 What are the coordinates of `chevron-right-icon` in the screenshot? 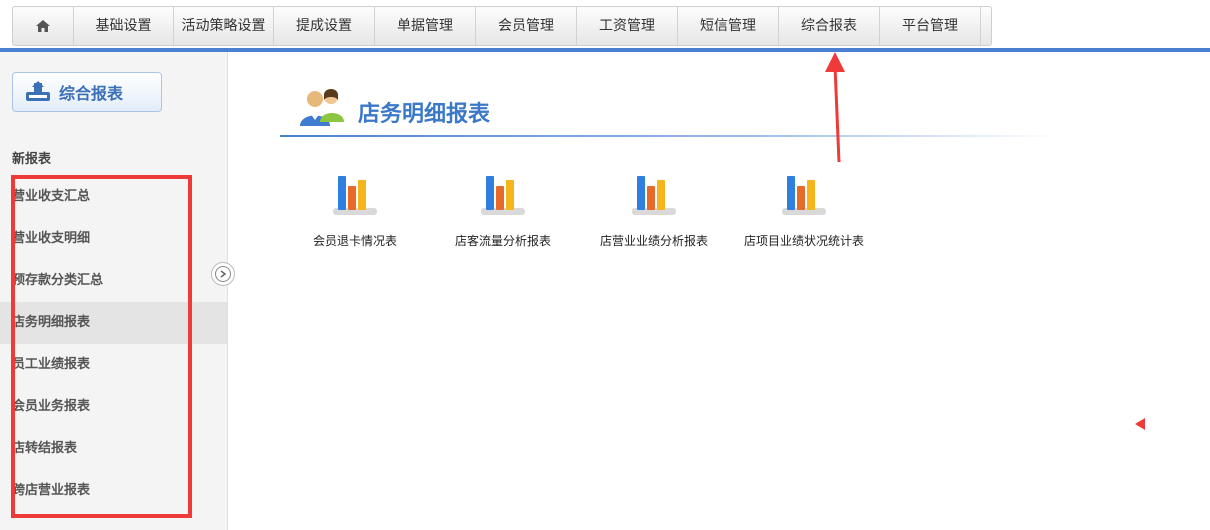 It's located at (223, 274).